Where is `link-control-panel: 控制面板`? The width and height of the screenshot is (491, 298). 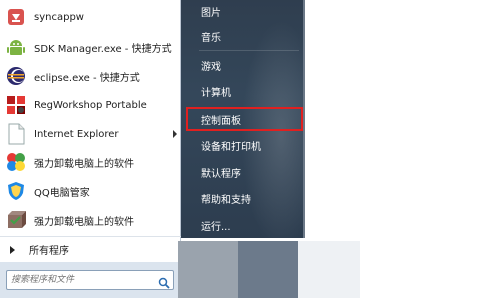 link-control-panel: 控制面板 is located at coordinates (244, 119).